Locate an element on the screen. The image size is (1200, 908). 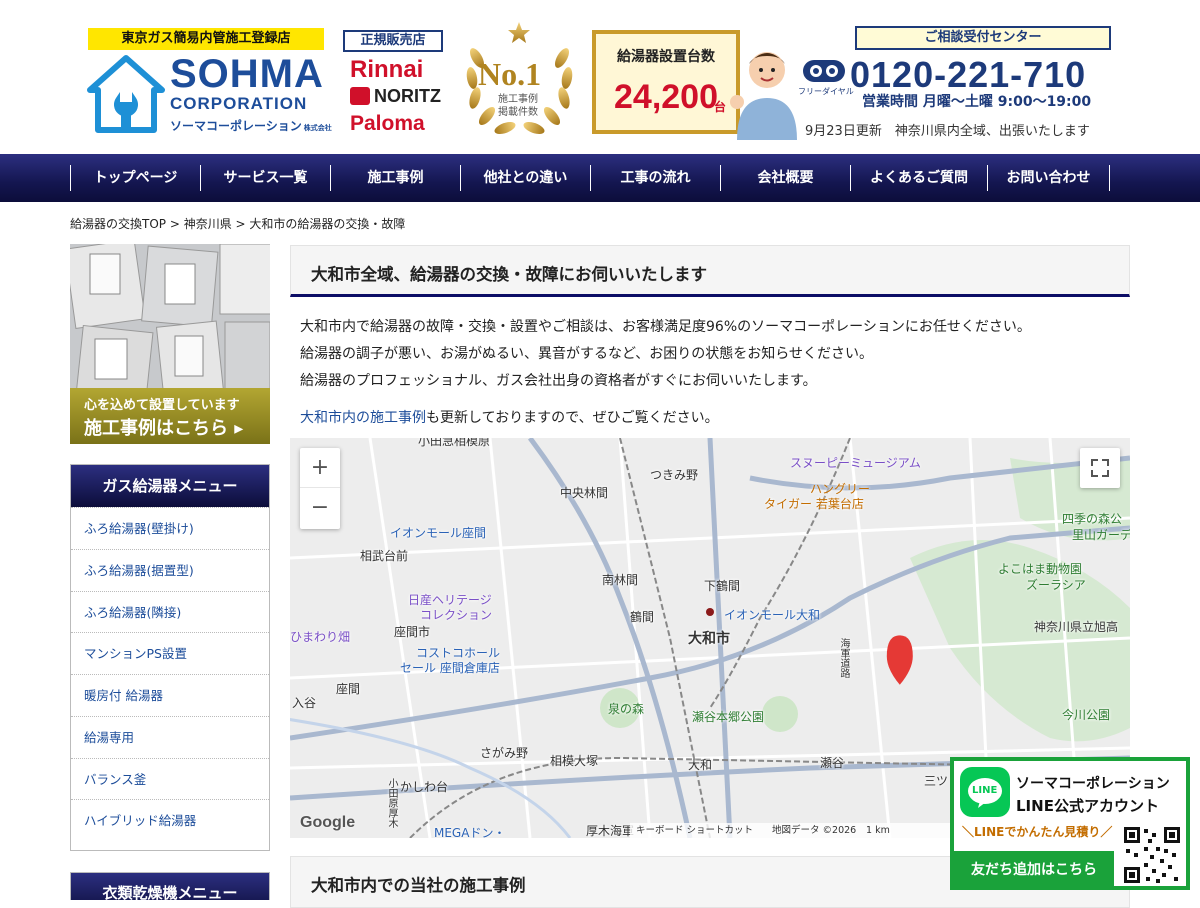
dryer-menu: 衣類乾燥機メニュー is located at coordinates (170, 886).